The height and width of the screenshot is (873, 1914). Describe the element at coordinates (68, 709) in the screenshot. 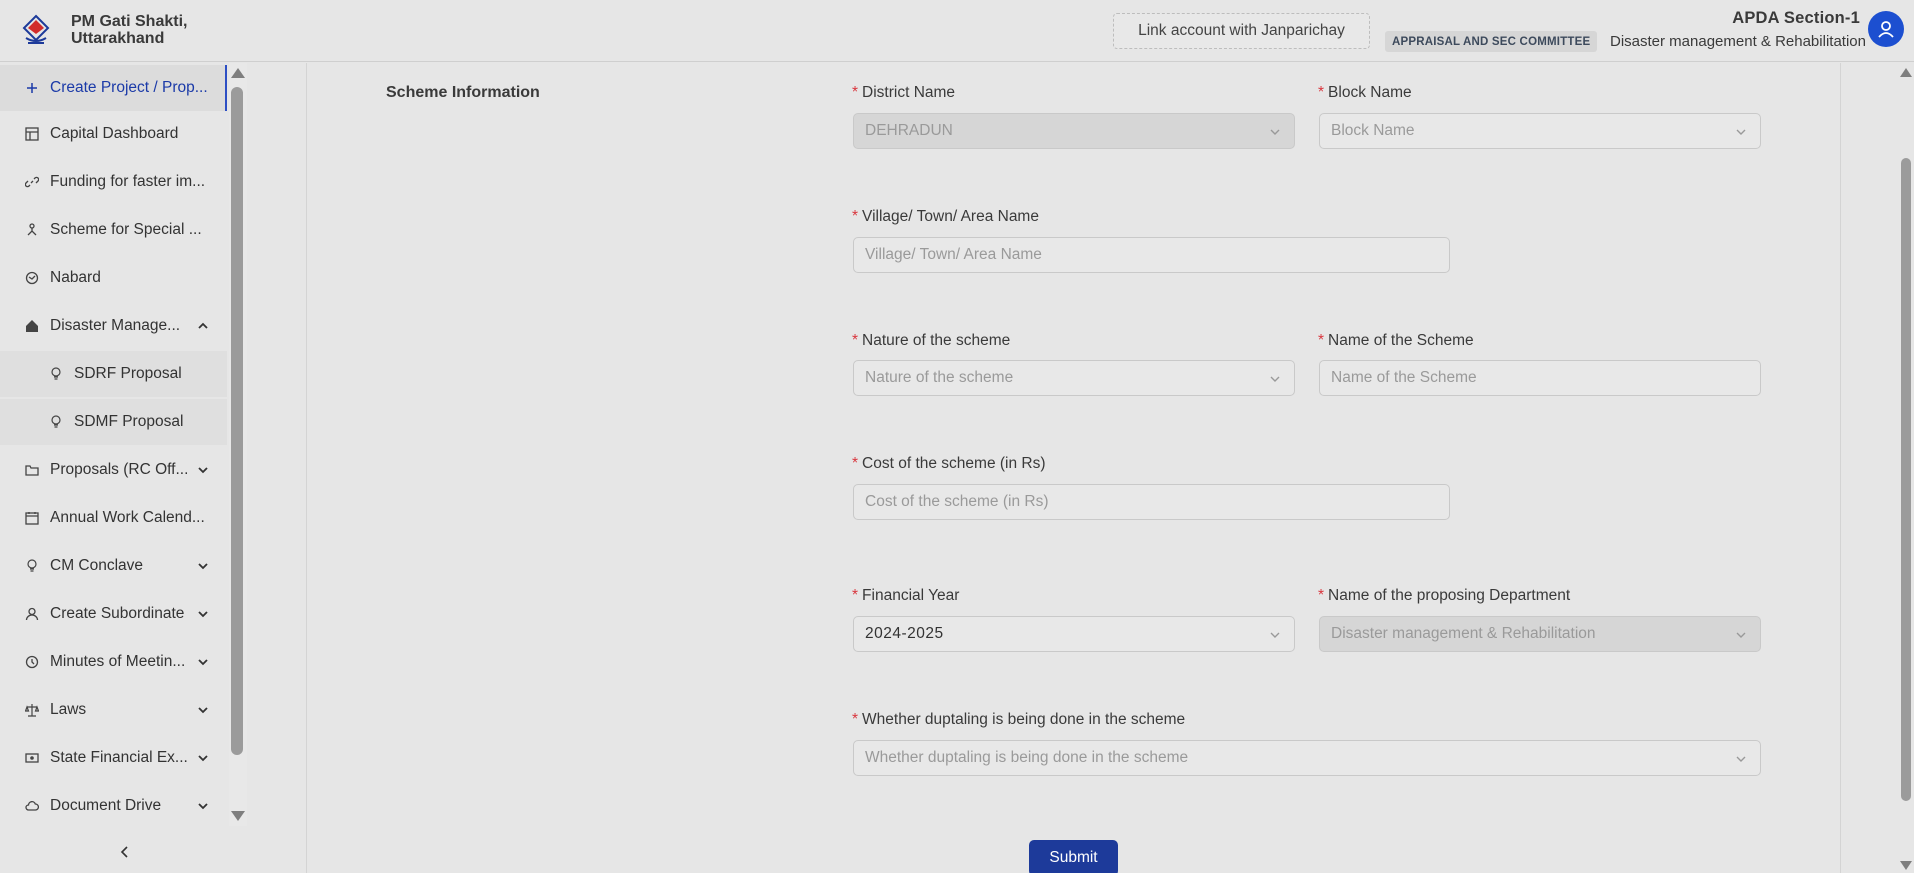

I see `sidebar-item-label: Laws` at that location.